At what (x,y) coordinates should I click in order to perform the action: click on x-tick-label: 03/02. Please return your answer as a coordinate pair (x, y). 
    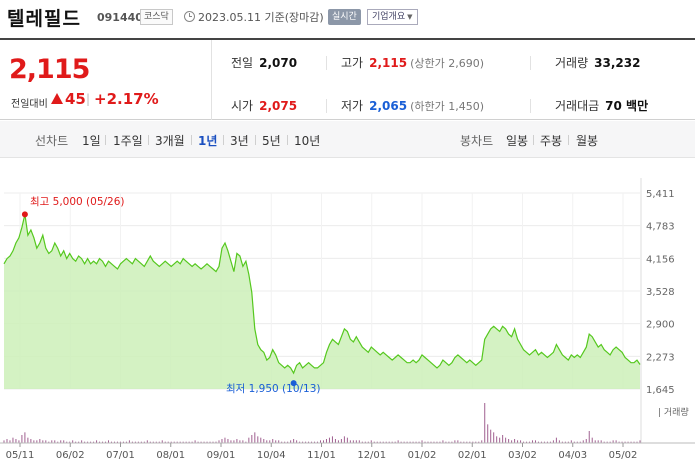
    Looking at the image, I should click on (522, 455).